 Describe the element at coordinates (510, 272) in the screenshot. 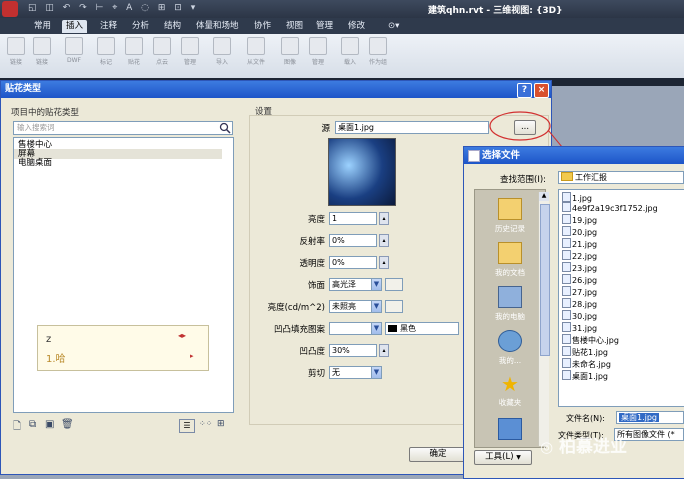

I see `place-label: 我的文档` at that location.